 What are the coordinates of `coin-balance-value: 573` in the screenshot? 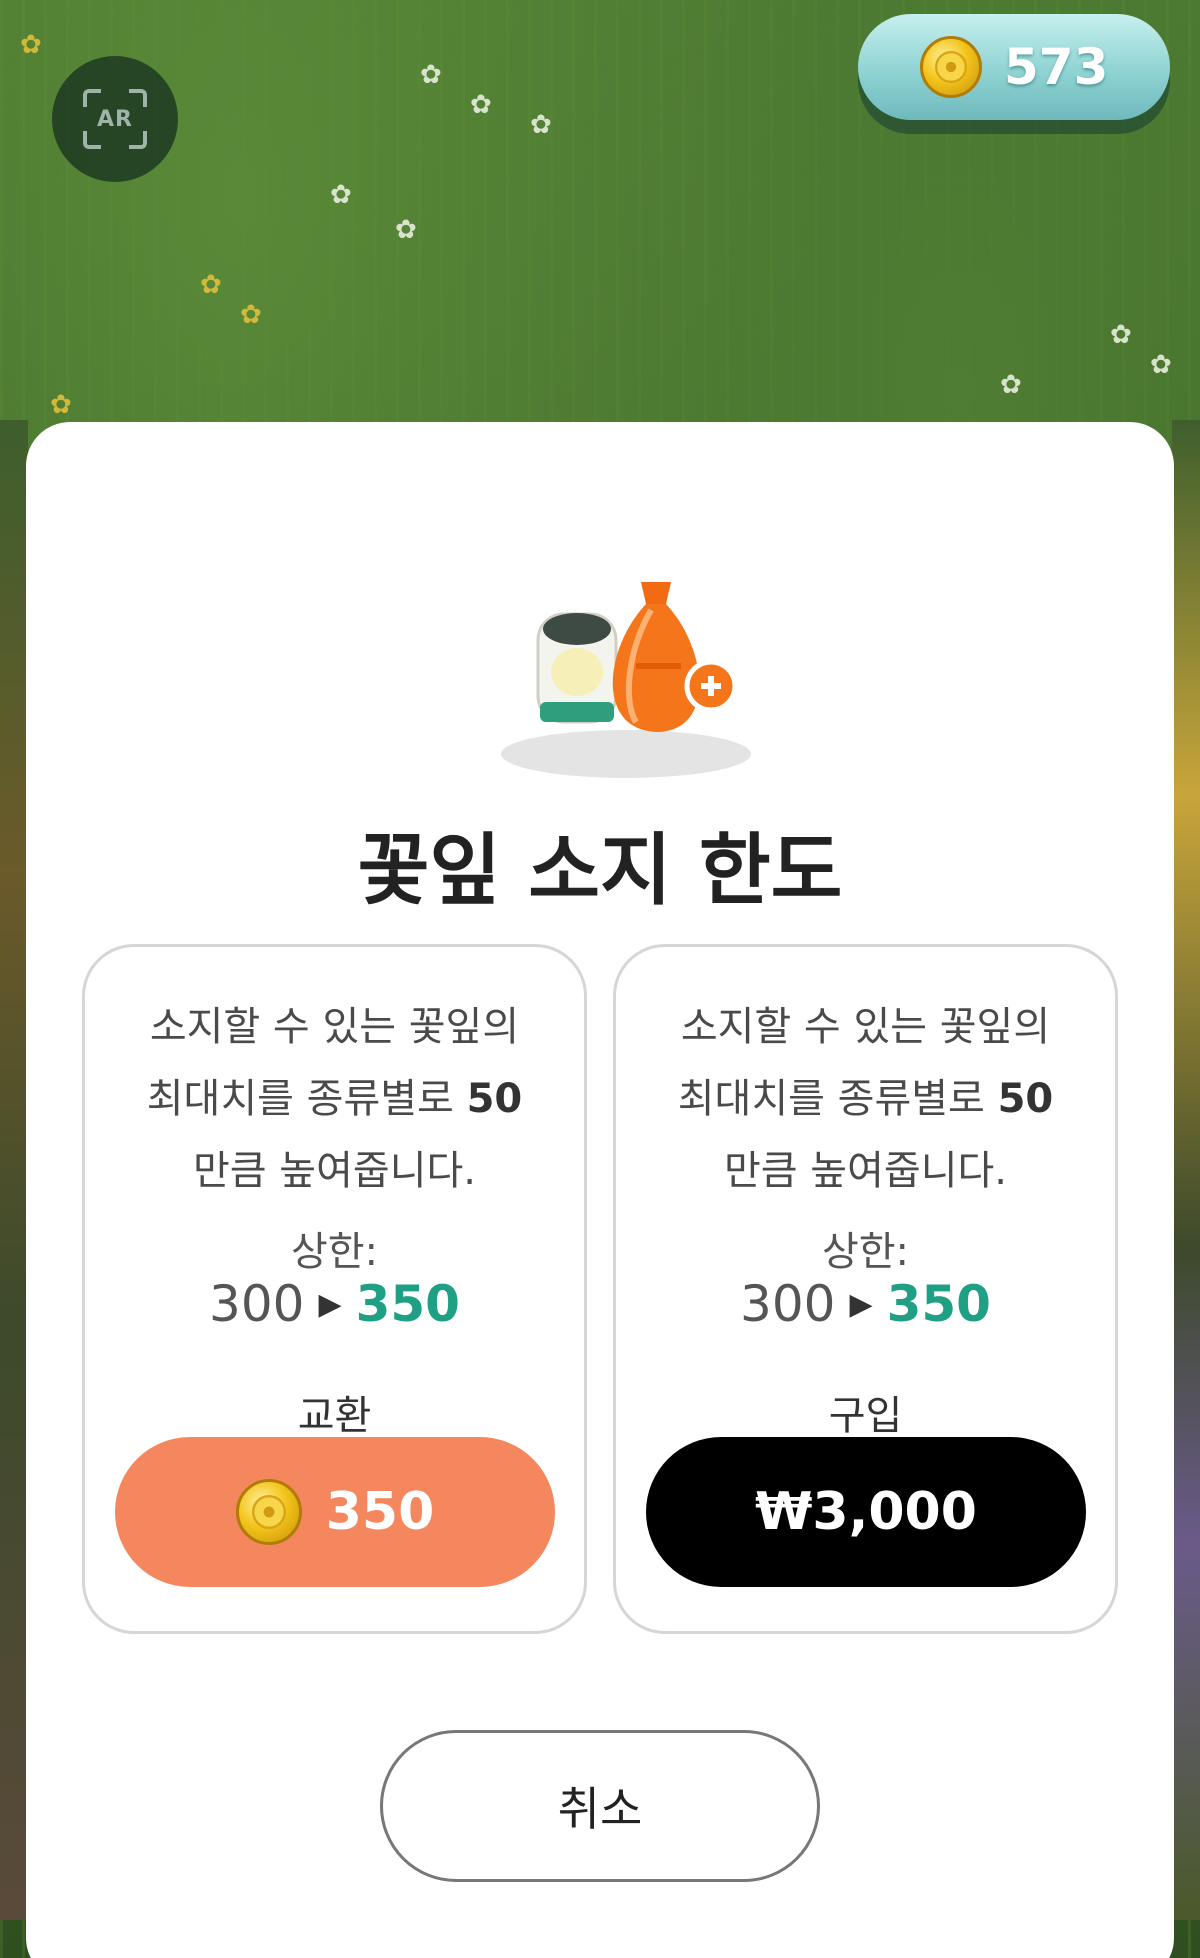 It's located at (1056, 67).